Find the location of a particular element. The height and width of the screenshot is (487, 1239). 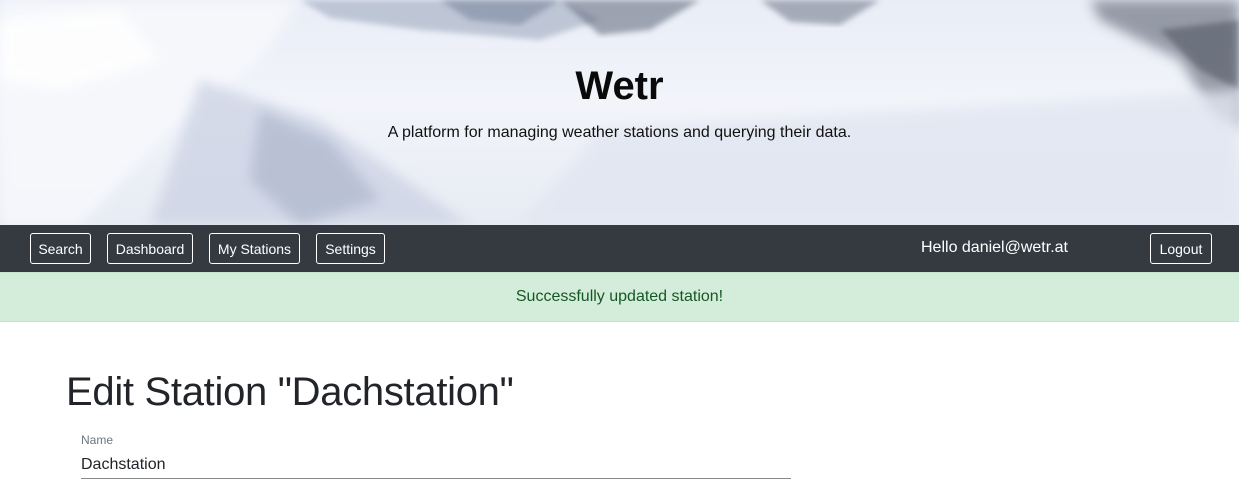

nav-search-button: Search is located at coordinates (60, 248).